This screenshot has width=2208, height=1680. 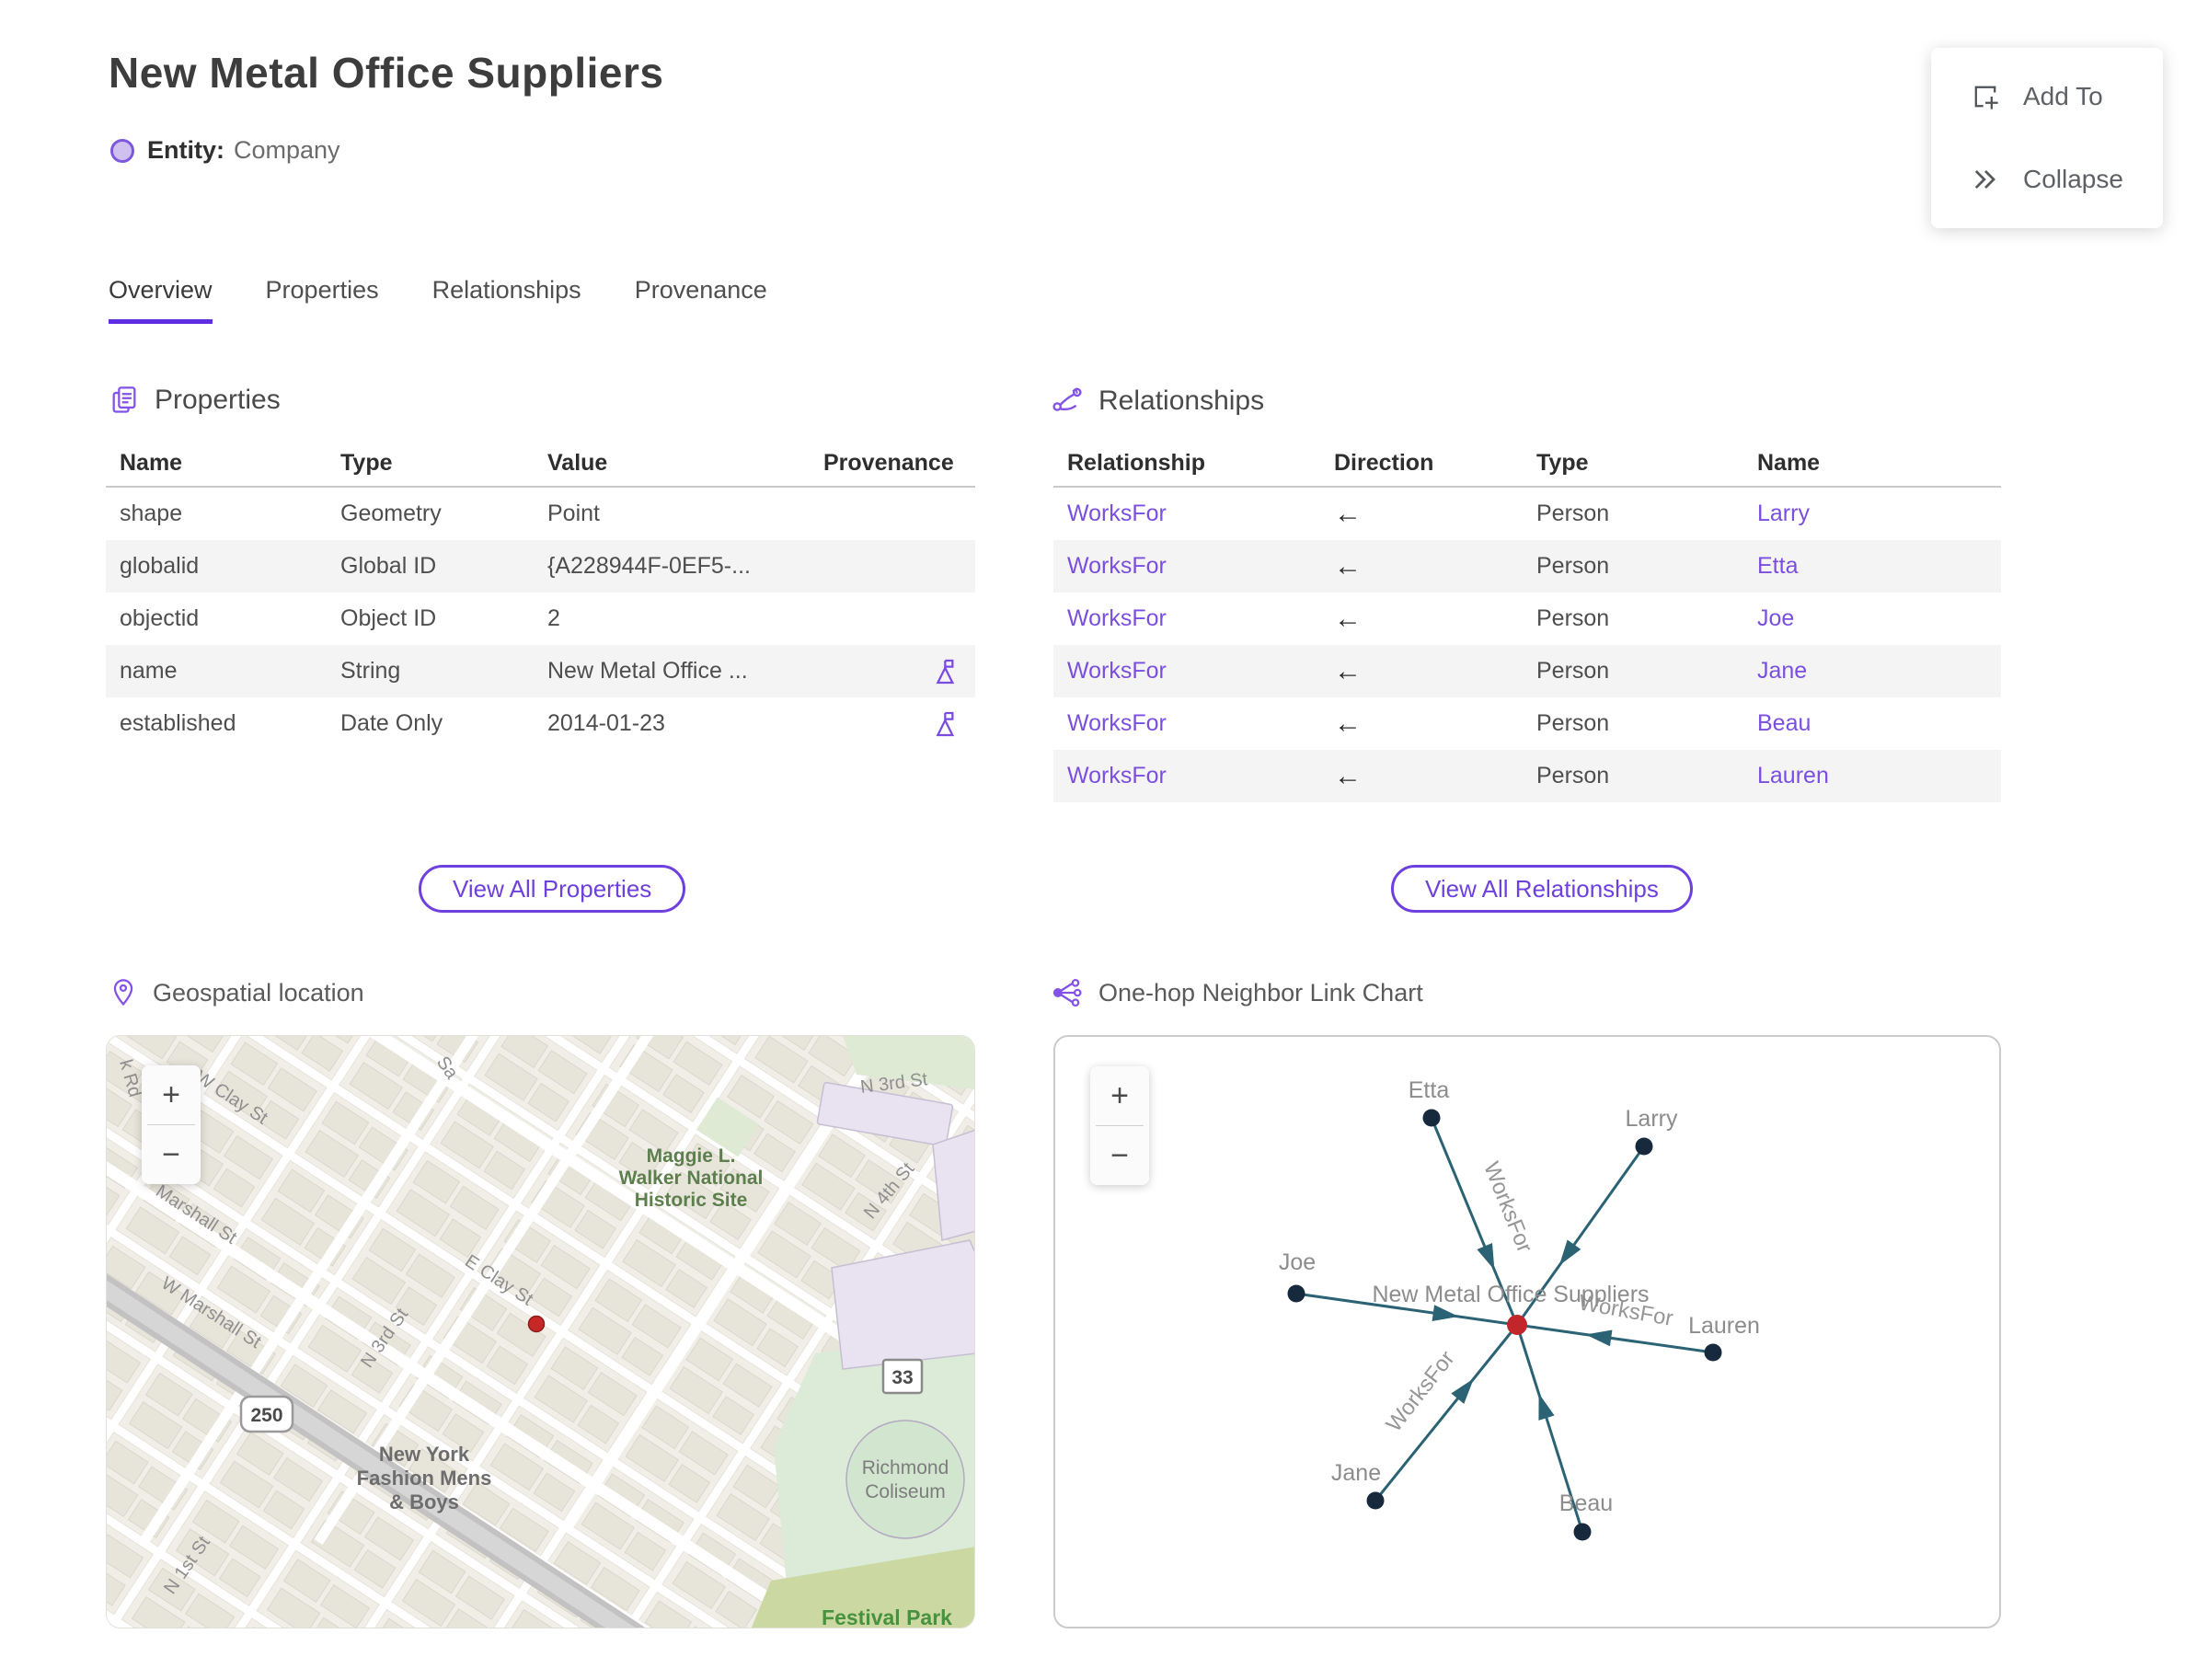 I want to click on view-all-properties-button: View All Properties, so click(x=552, y=889).